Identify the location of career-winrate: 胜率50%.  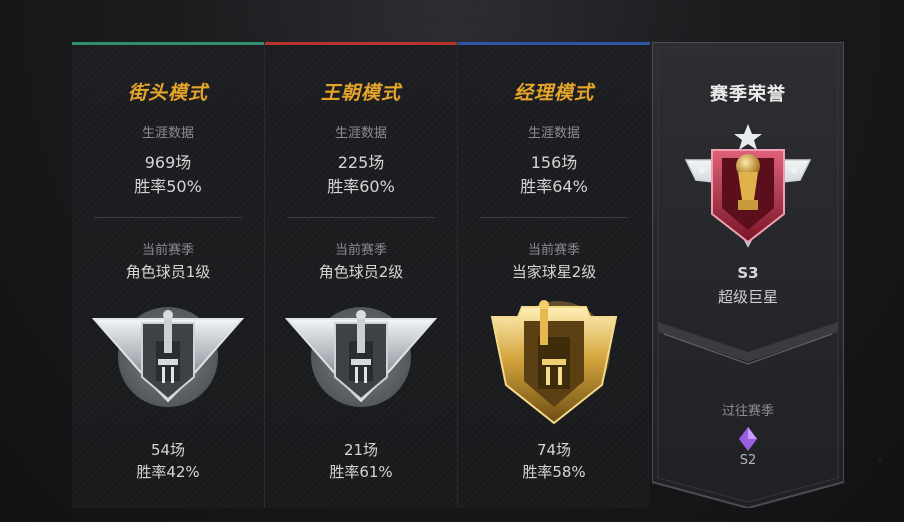
(168, 186).